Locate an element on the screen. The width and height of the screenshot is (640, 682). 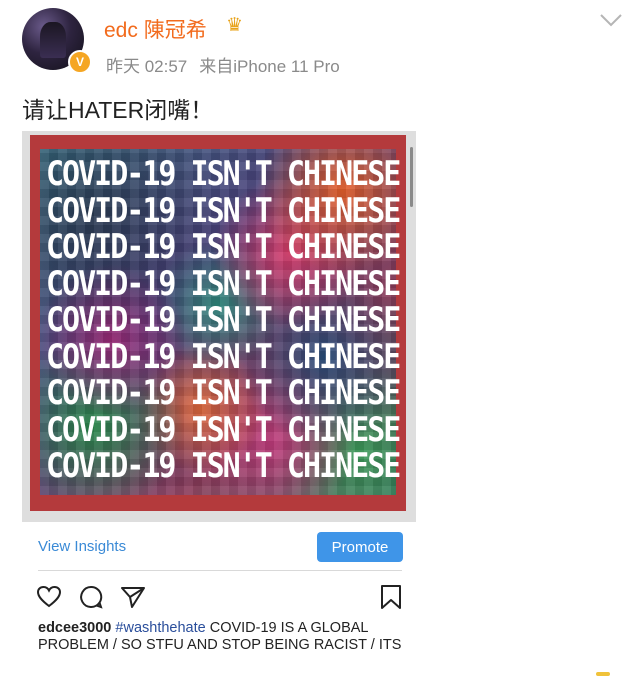
send-icon is located at coordinates (133, 597).